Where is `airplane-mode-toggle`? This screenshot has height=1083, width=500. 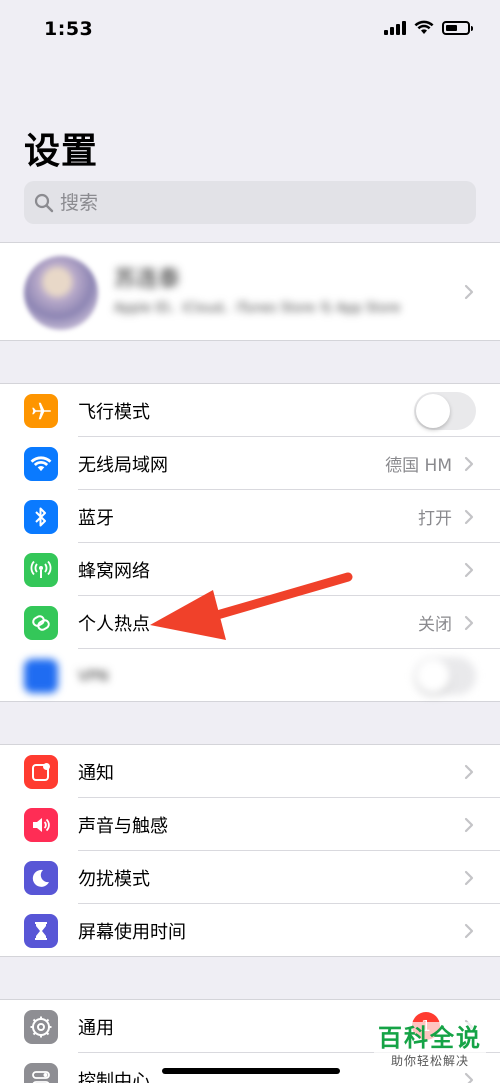 airplane-mode-toggle is located at coordinates (445, 410).